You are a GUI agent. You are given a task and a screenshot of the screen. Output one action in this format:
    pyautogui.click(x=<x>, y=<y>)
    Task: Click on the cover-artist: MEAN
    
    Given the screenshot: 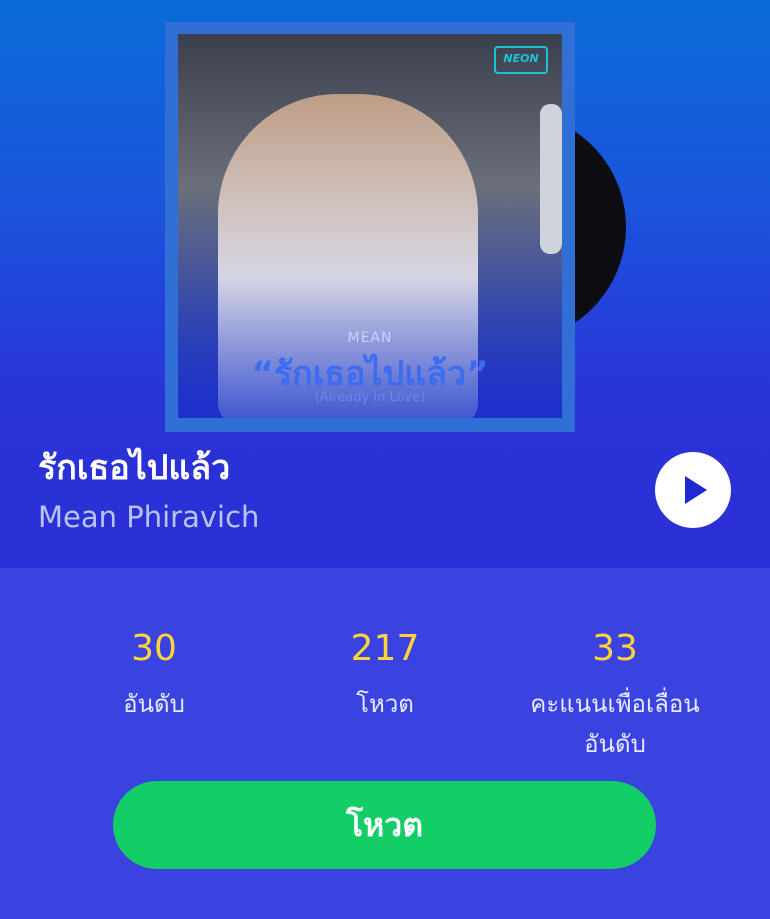 What is the action you would take?
    pyautogui.click(x=370, y=338)
    